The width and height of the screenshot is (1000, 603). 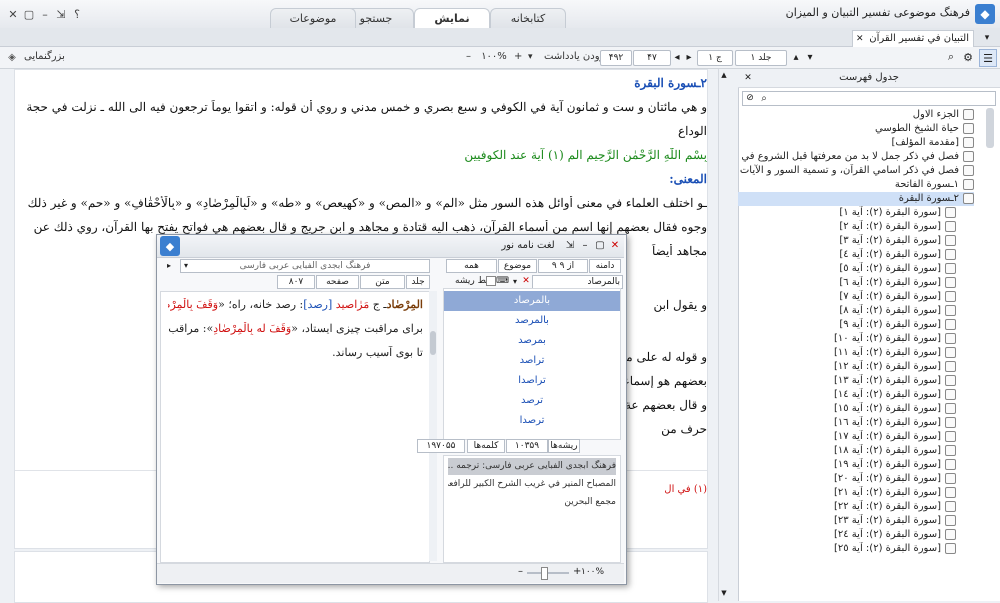 What do you see at coordinates (847, 311) in the screenshot?
I see `toc-item: [سورة البقرة (٢): آية ٨]` at bounding box center [847, 311].